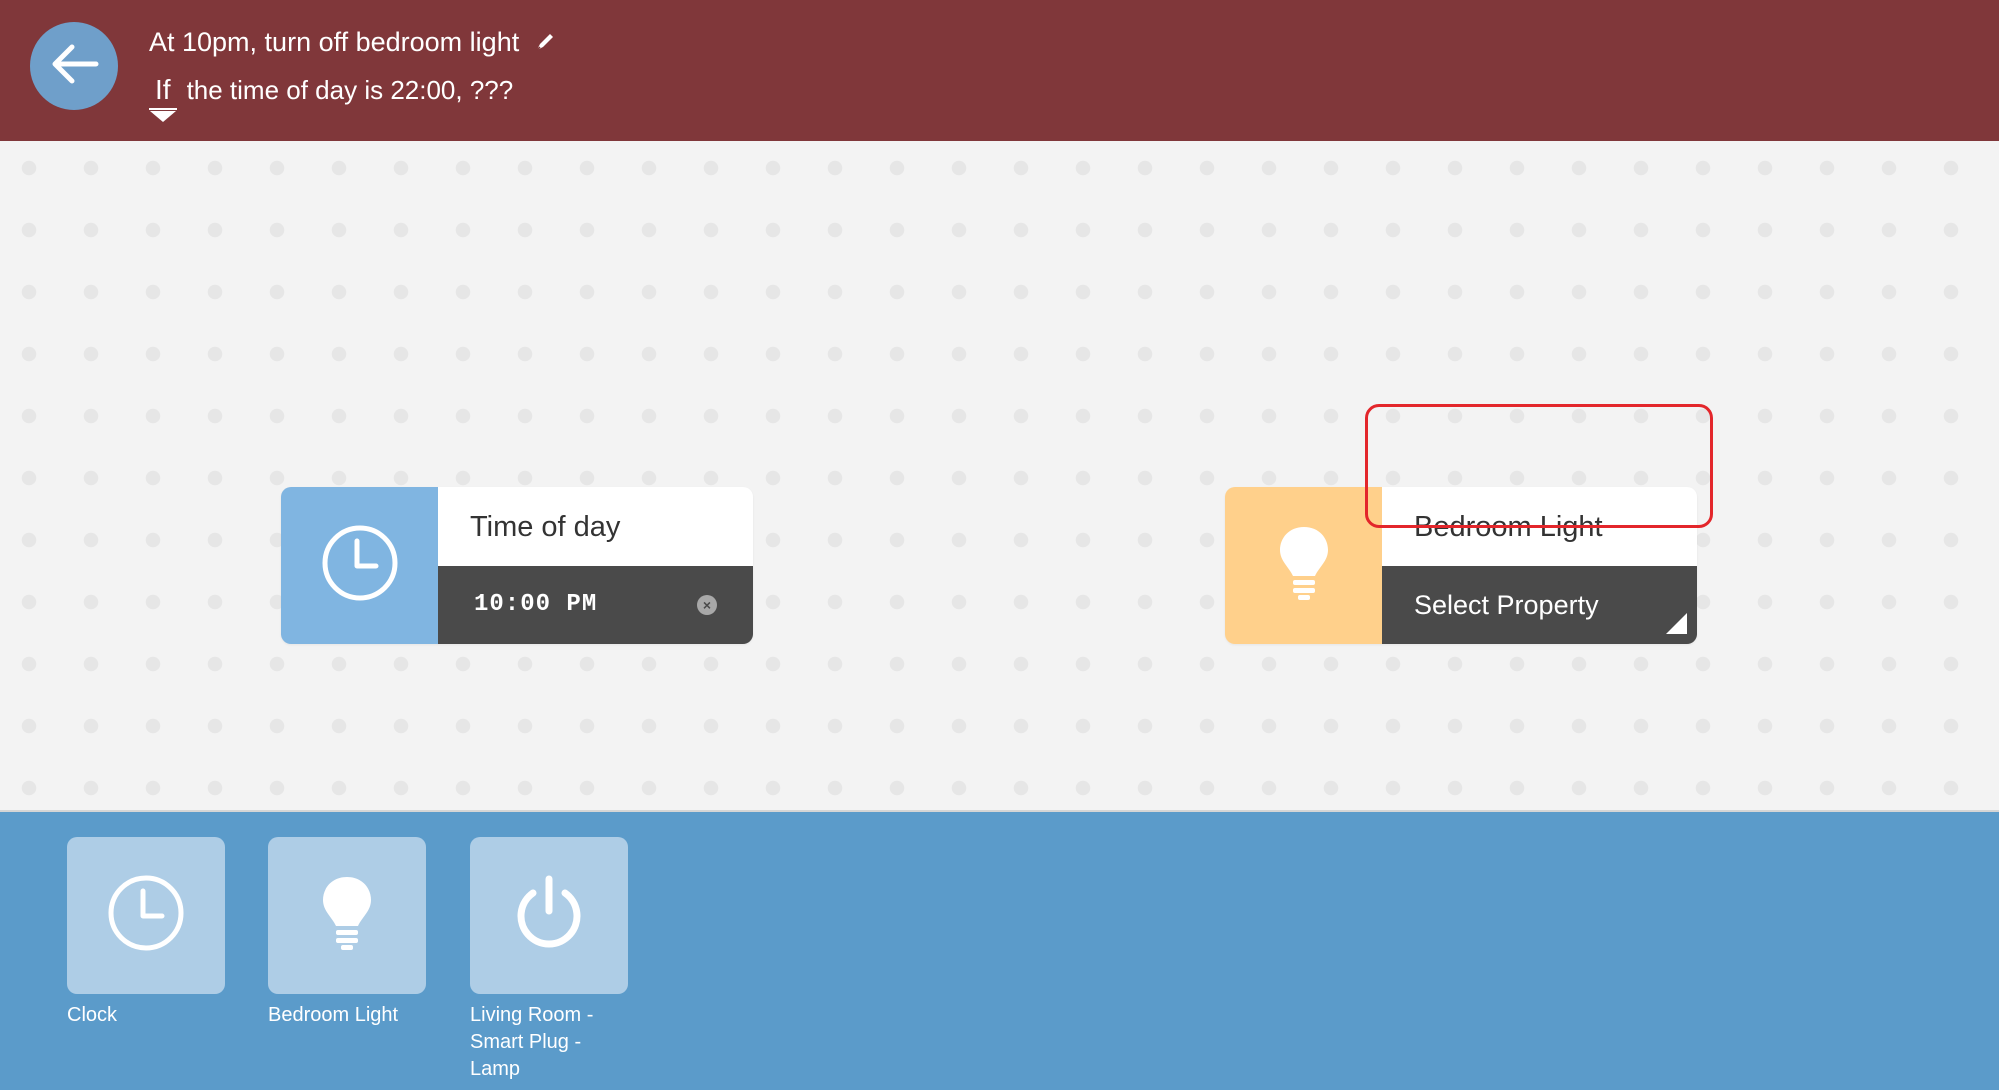 Image resolution: width=1999 pixels, height=1090 pixels. Describe the element at coordinates (350, 90) in the screenshot. I see `rule-text: the time of day is 22:00, ???` at that location.